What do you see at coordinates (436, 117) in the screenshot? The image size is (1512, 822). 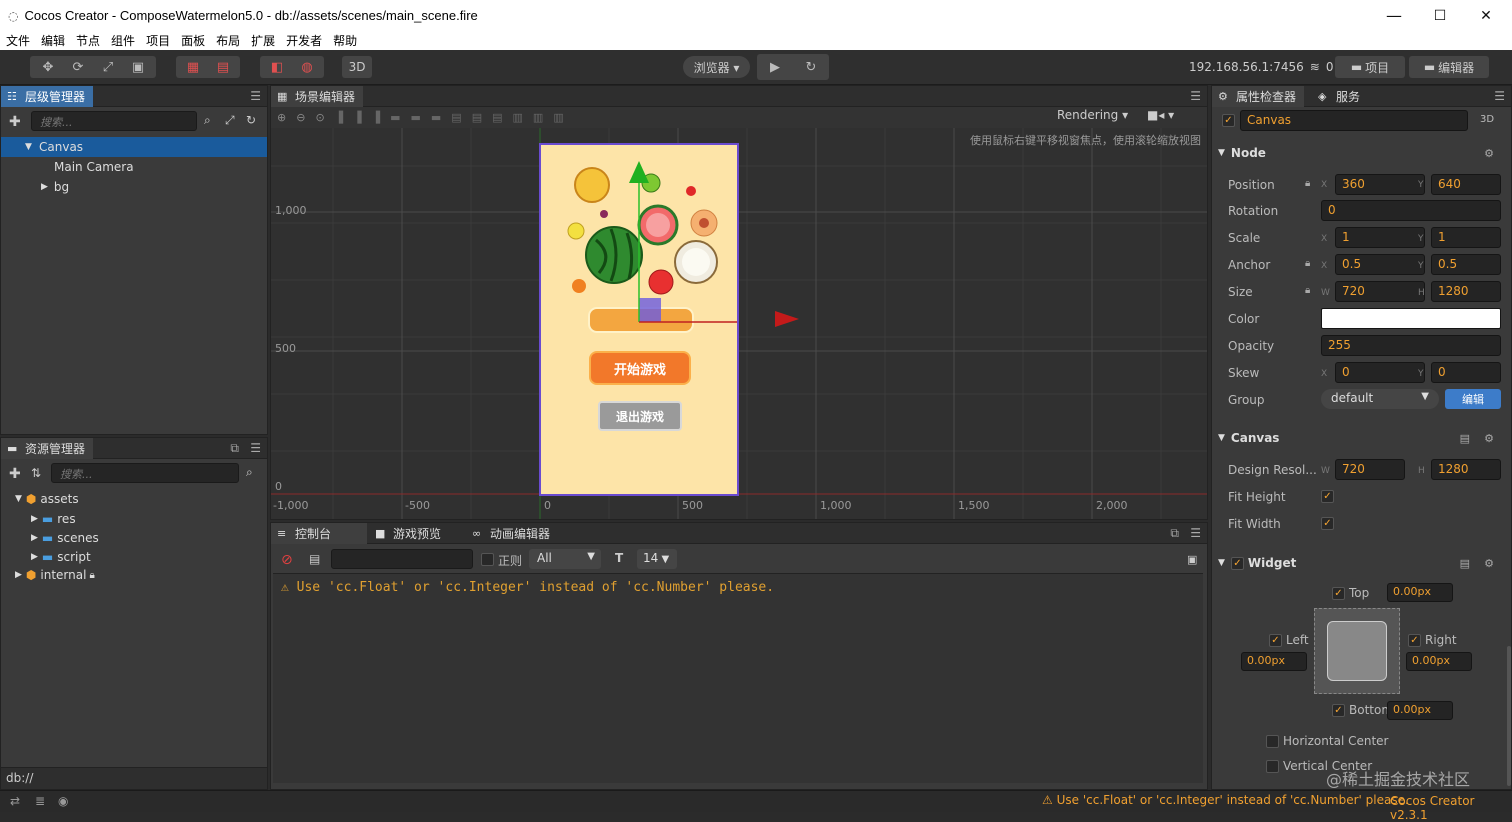 I see `align-bottom-icon: ▬` at bounding box center [436, 117].